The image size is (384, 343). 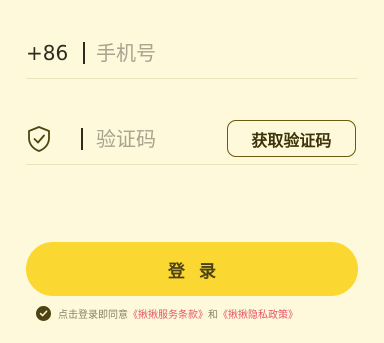 What do you see at coordinates (213, 315) in the screenshot?
I see `agreement-and: 和` at bounding box center [213, 315].